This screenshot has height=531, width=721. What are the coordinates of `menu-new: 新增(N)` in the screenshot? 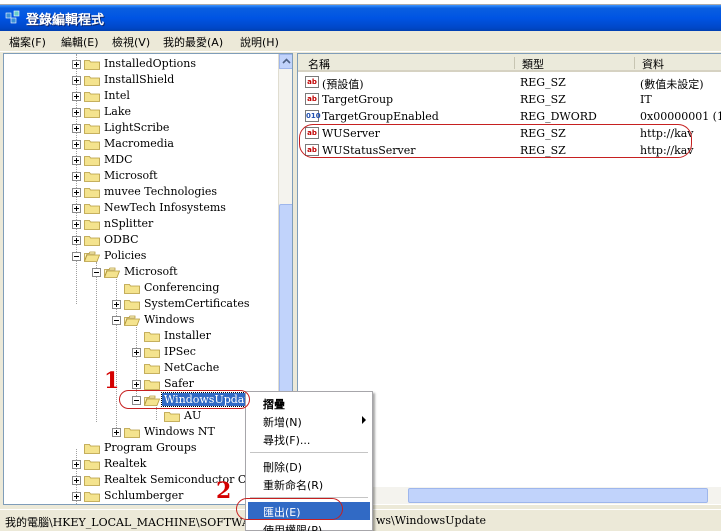 It's located at (309, 421).